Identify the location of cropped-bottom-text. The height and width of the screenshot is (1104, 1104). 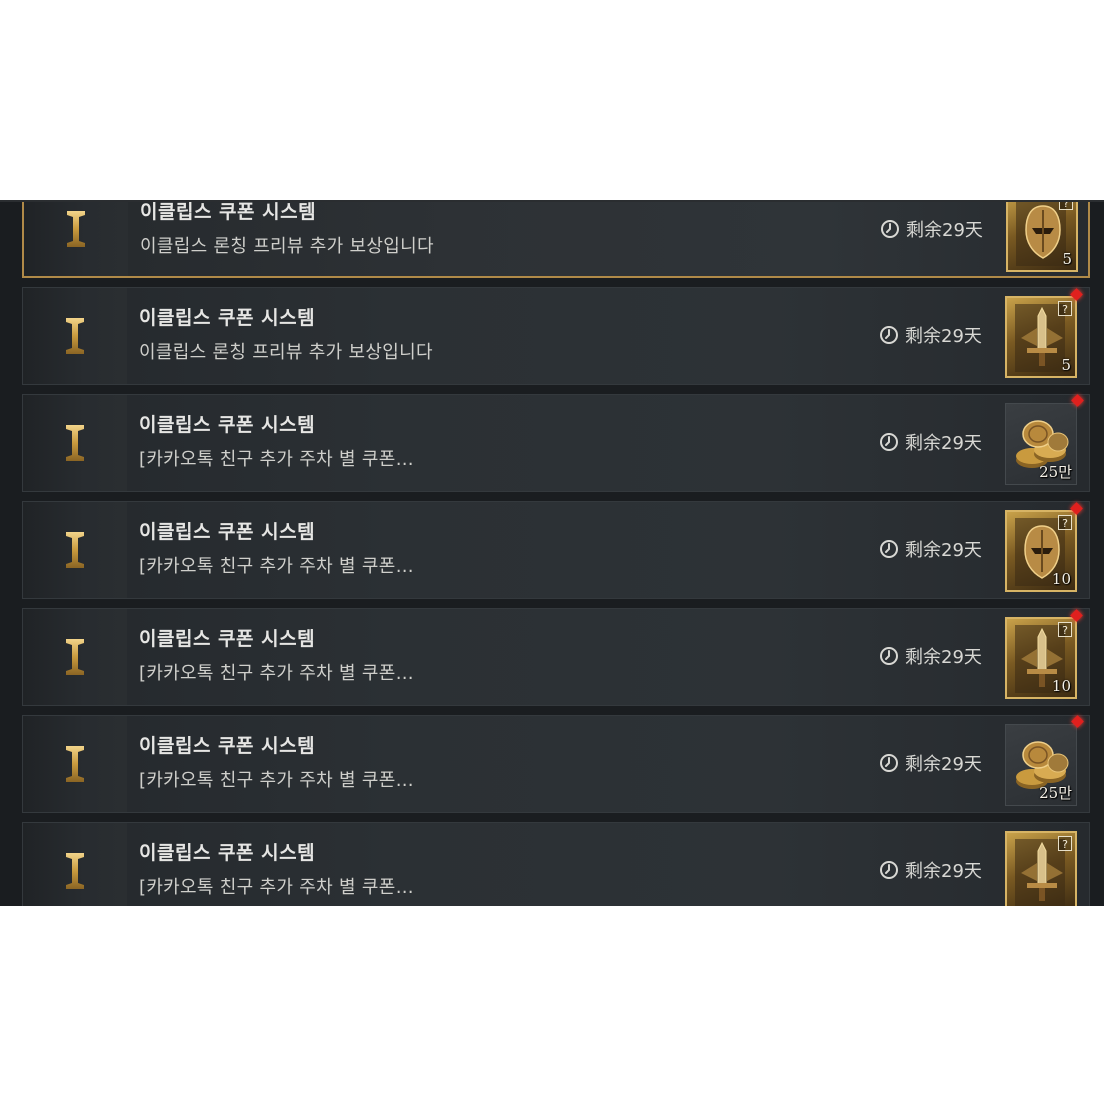
(210, 903).